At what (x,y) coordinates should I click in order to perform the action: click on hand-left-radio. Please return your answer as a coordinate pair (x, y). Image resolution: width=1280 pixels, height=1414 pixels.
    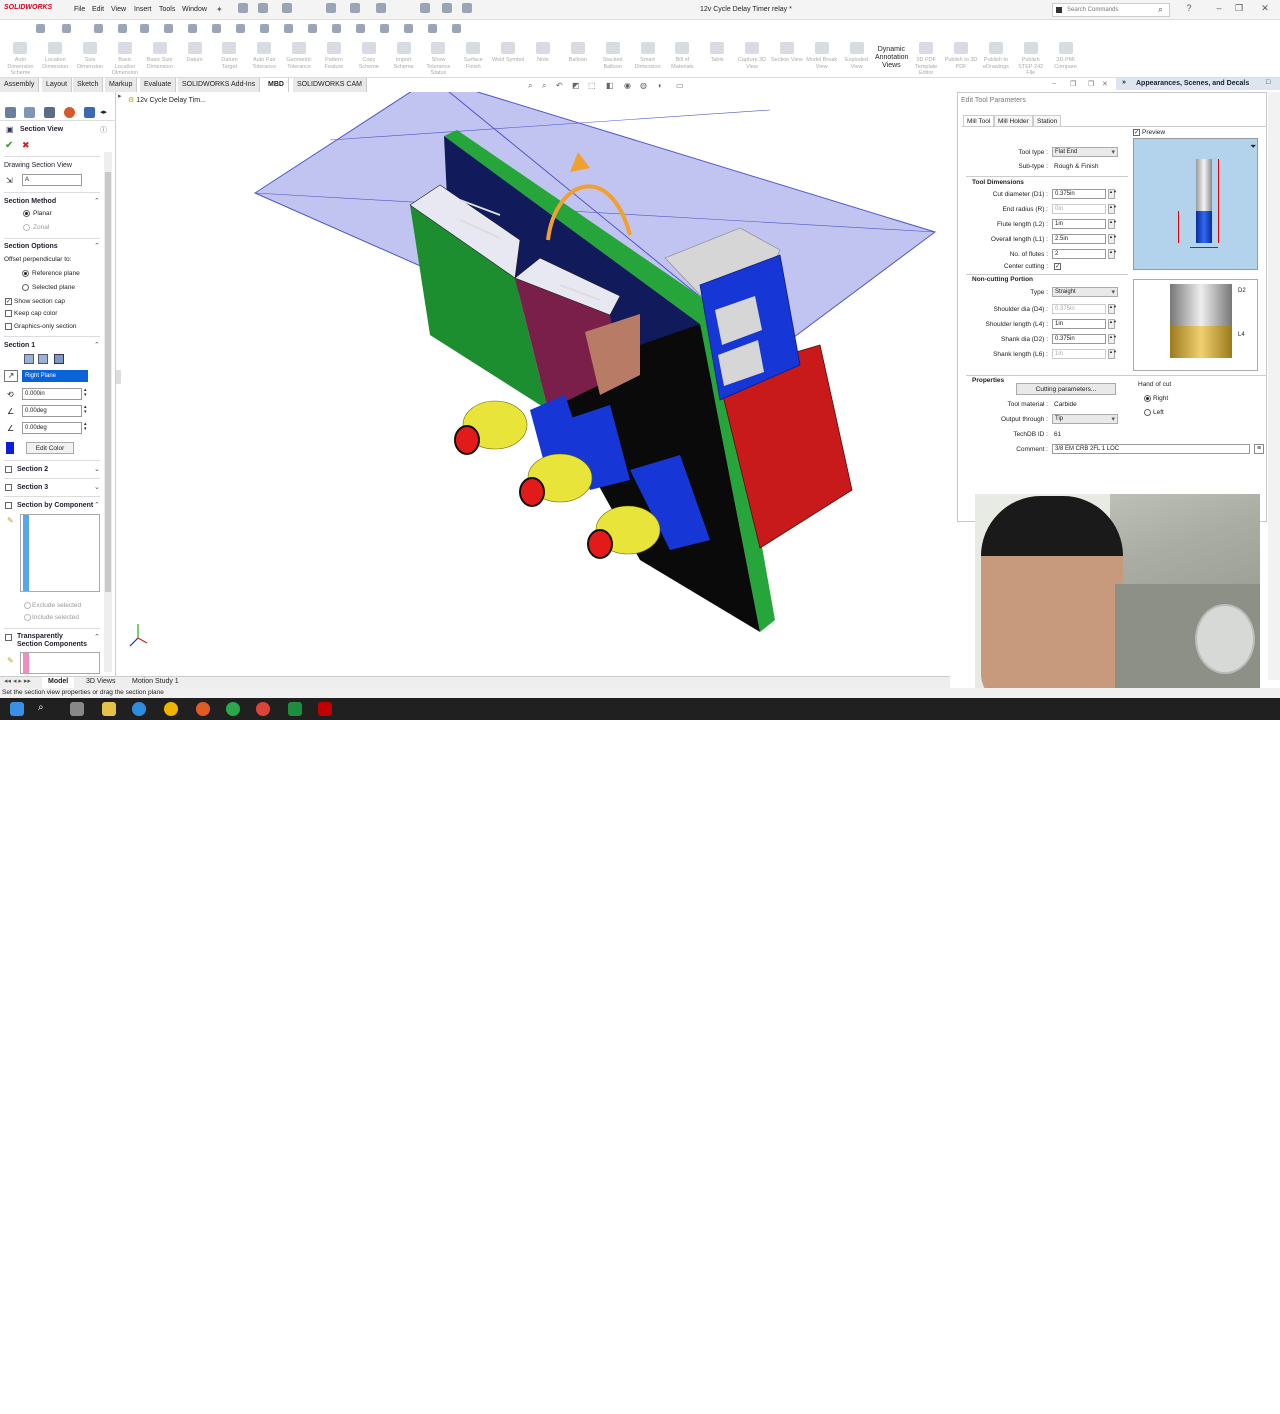
    Looking at the image, I should click on (1147, 412).